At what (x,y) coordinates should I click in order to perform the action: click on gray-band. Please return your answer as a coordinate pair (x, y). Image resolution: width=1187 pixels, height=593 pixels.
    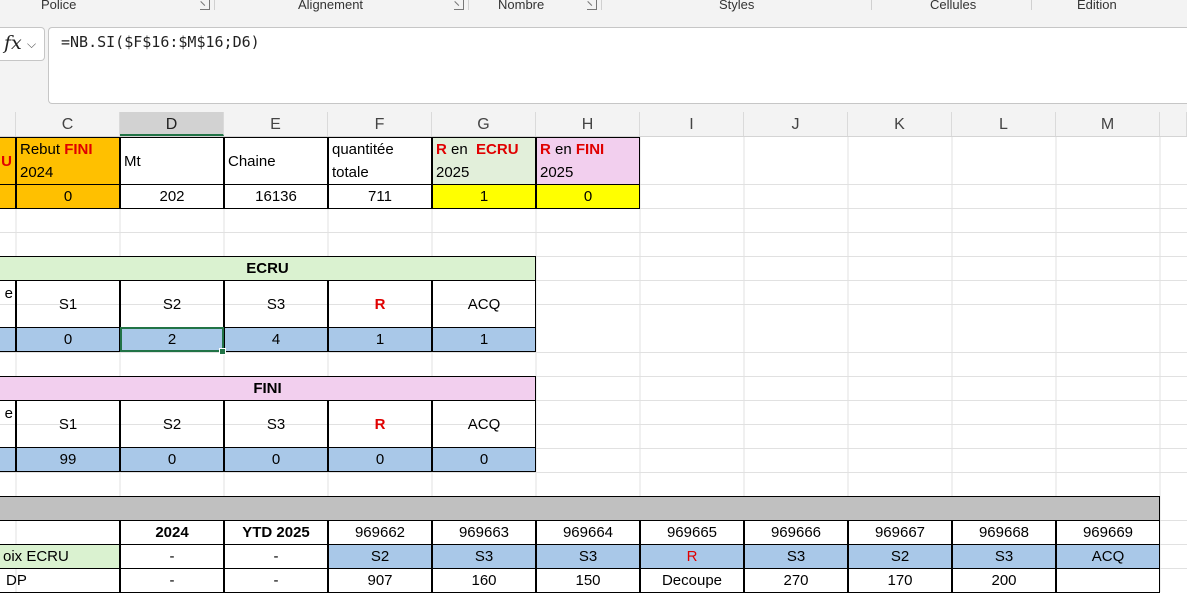
    Looking at the image, I should click on (580, 508).